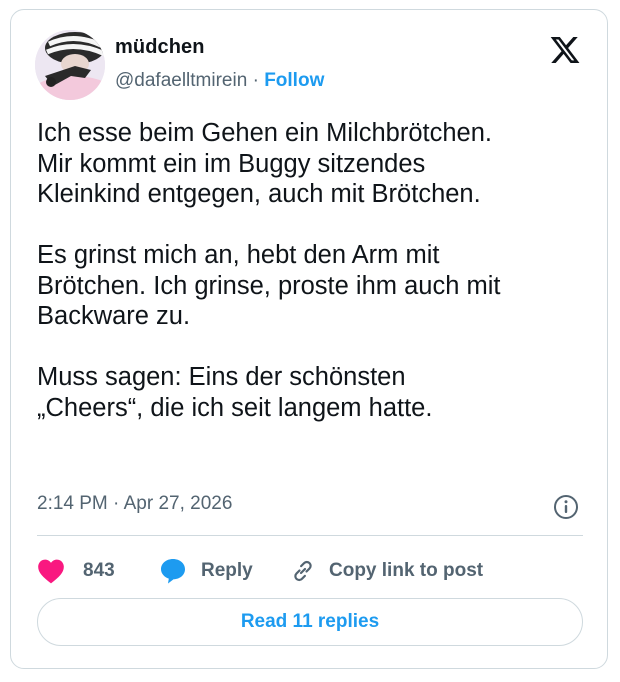 The width and height of the screenshot is (620, 682). What do you see at coordinates (51, 571) in the screenshot?
I see `heart-icon` at bounding box center [51, 571].